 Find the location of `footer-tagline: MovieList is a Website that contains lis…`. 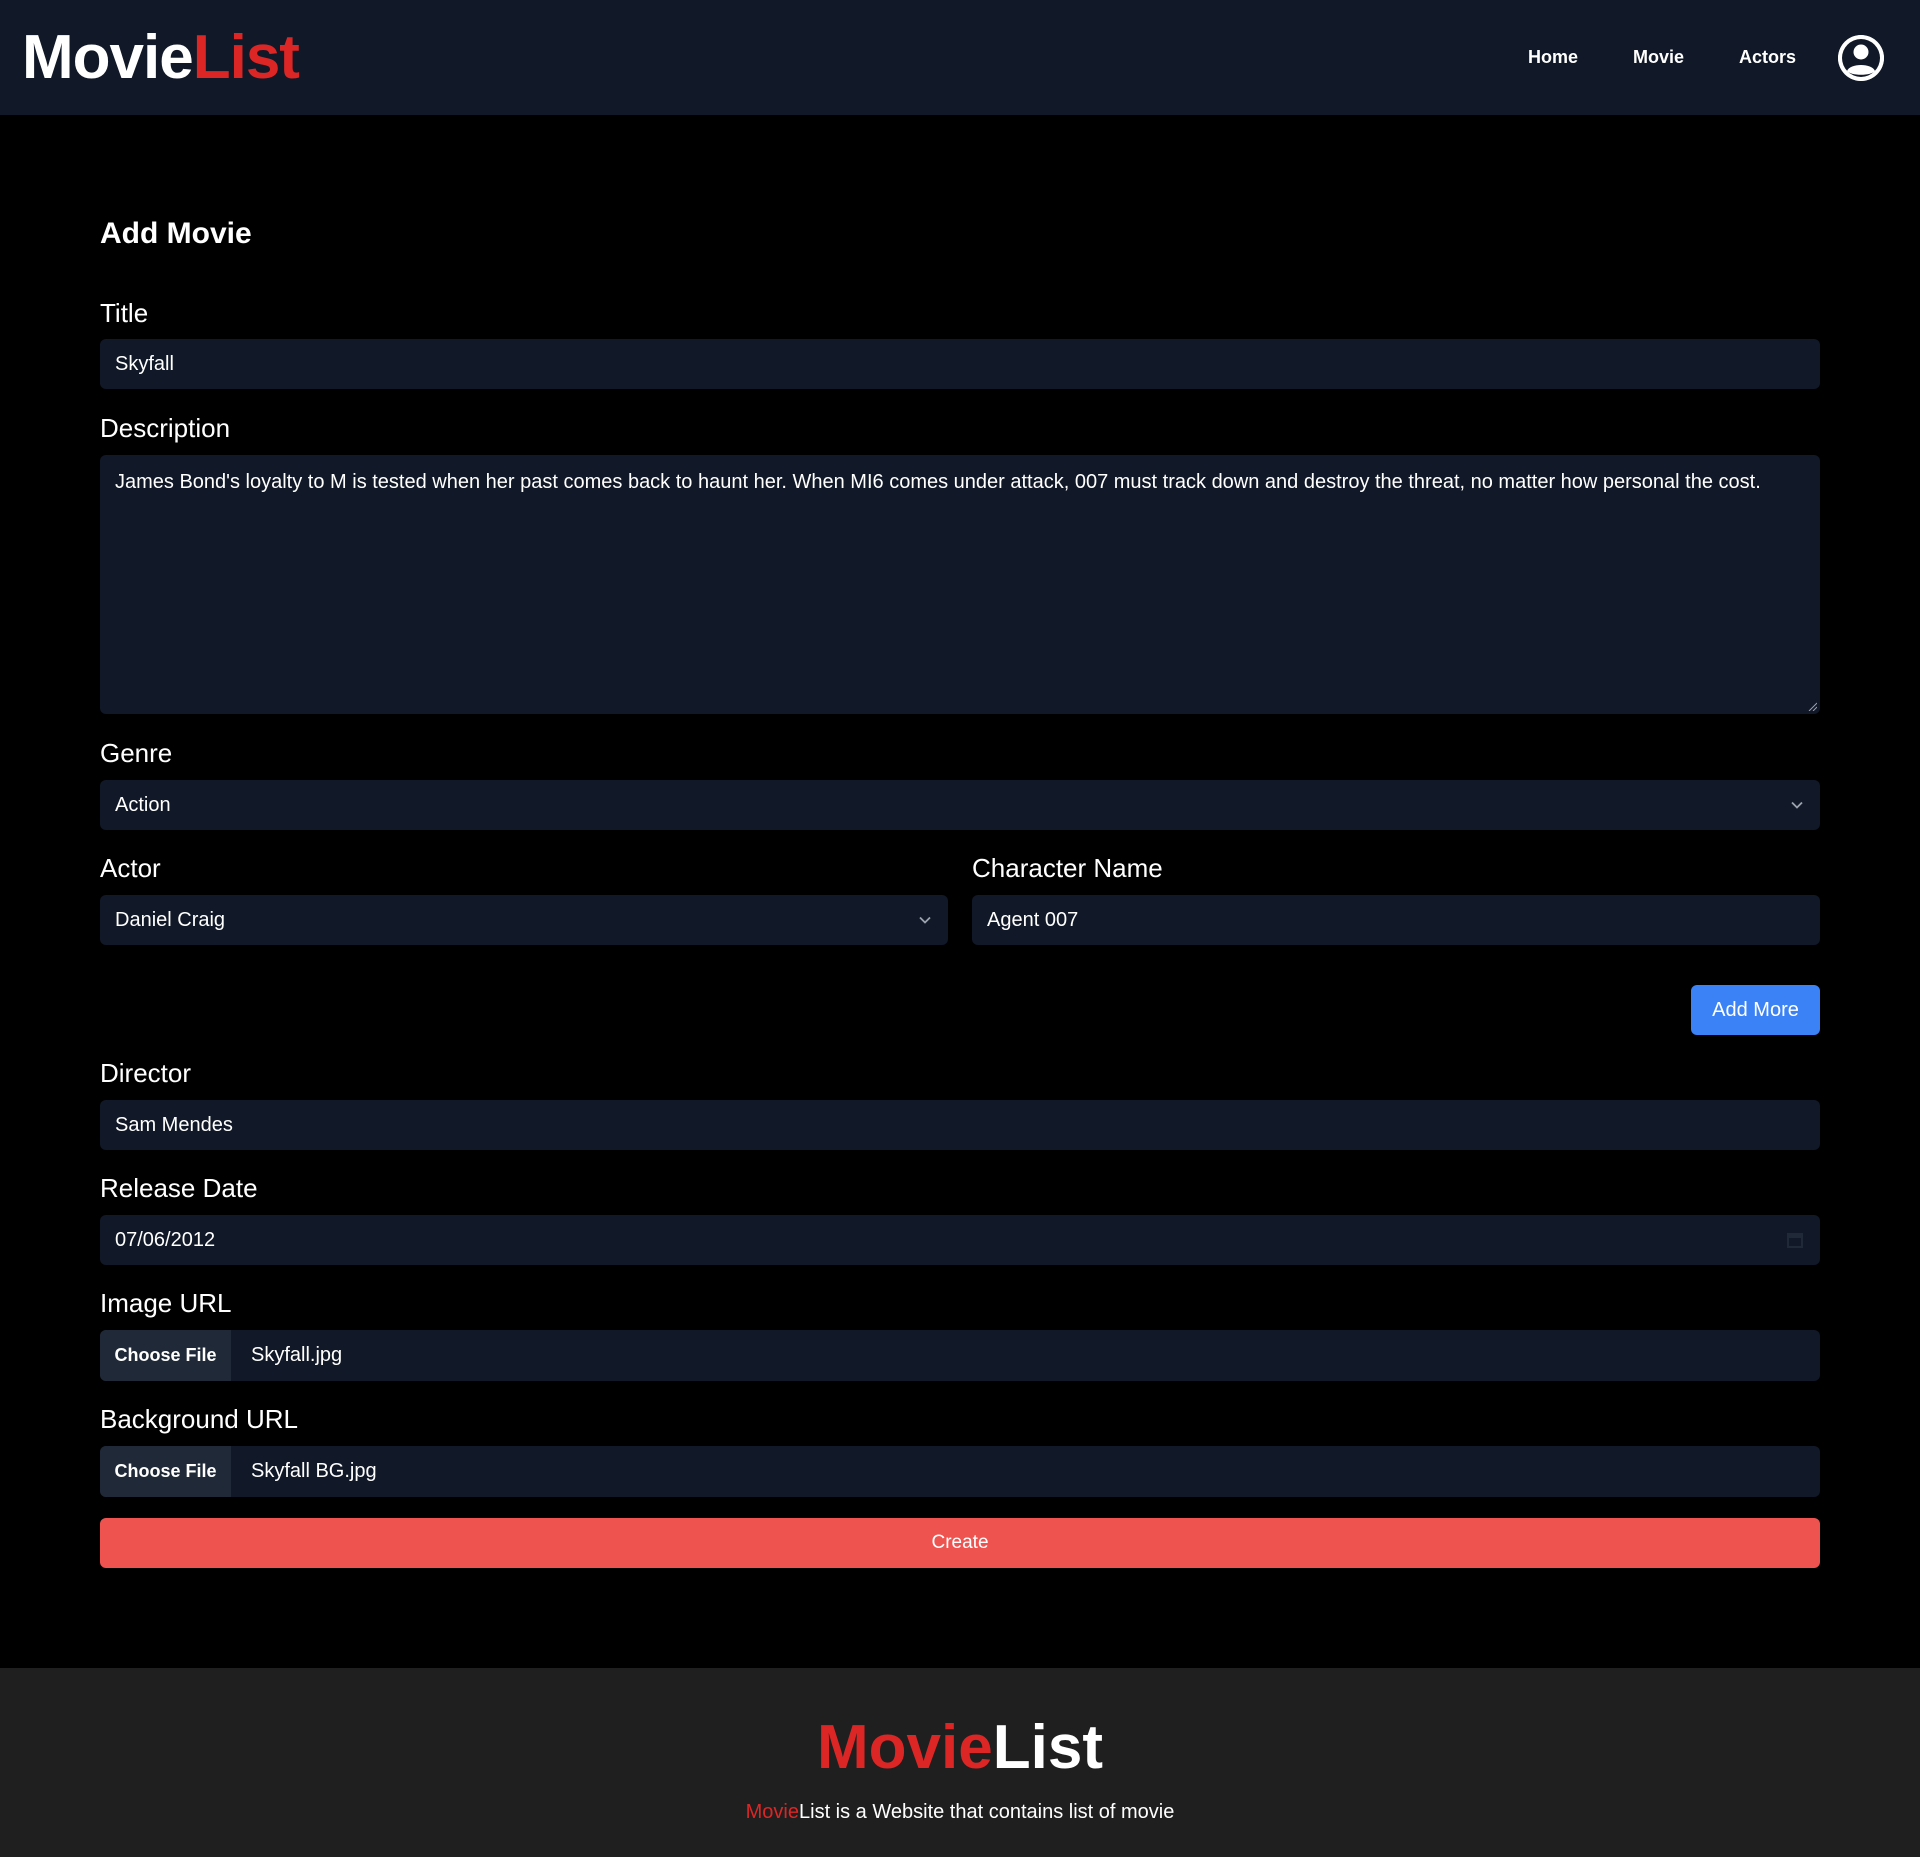

footer-tagline: MovieList is a Website that contains lis… is located at coordinates (960, 1812).